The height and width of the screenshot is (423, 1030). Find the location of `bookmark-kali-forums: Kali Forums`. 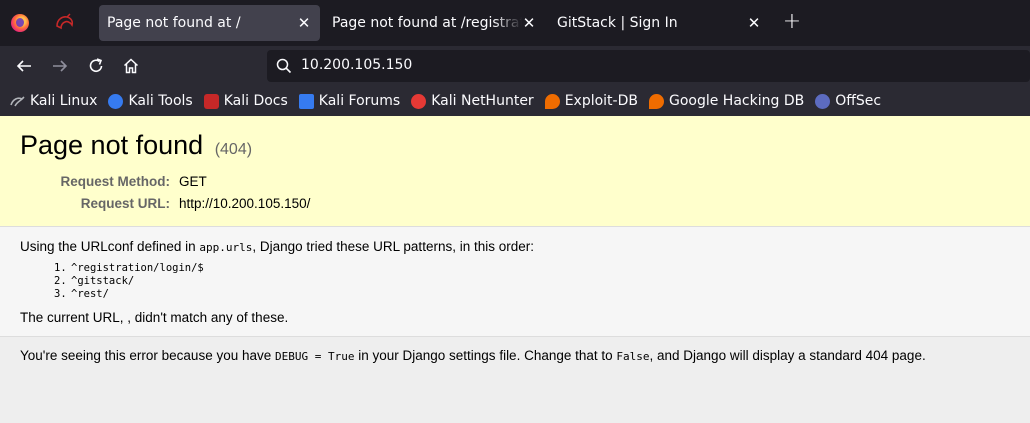

bookmark-kali-forums: Kali Forums is located at coordinates (349, 101).